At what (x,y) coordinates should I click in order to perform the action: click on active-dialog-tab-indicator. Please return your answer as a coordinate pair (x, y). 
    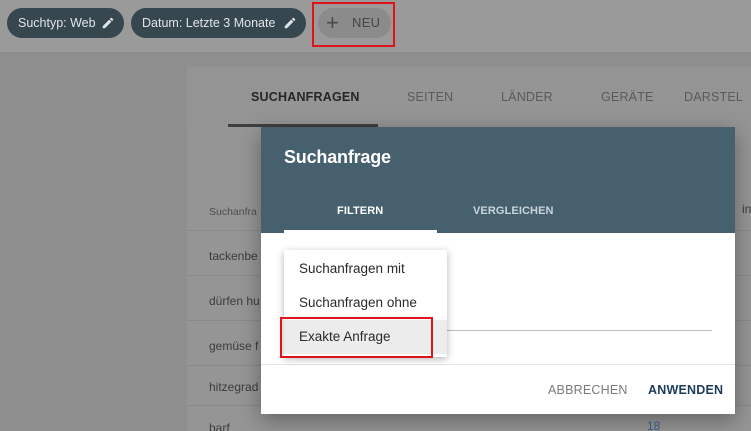
    Looking at the image, I should click on (360, 231).